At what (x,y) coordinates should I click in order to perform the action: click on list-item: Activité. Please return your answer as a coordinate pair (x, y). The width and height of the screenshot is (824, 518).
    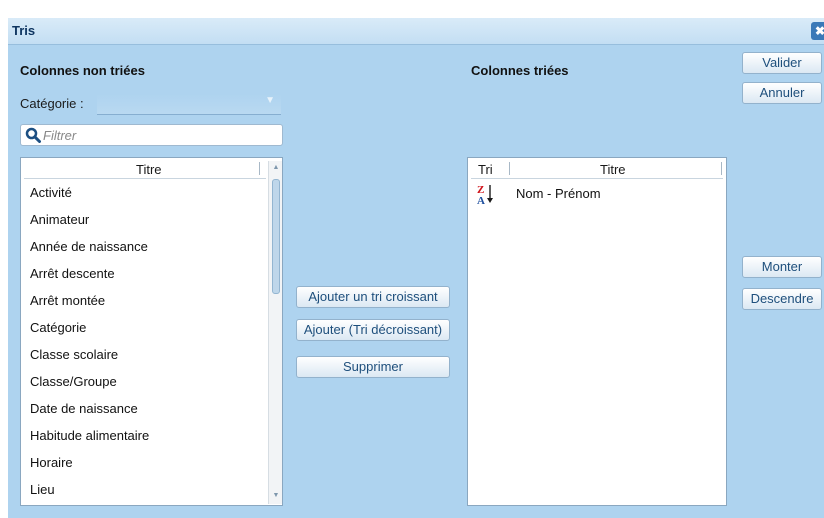
    Looking at the image, I should click on (51, 192).